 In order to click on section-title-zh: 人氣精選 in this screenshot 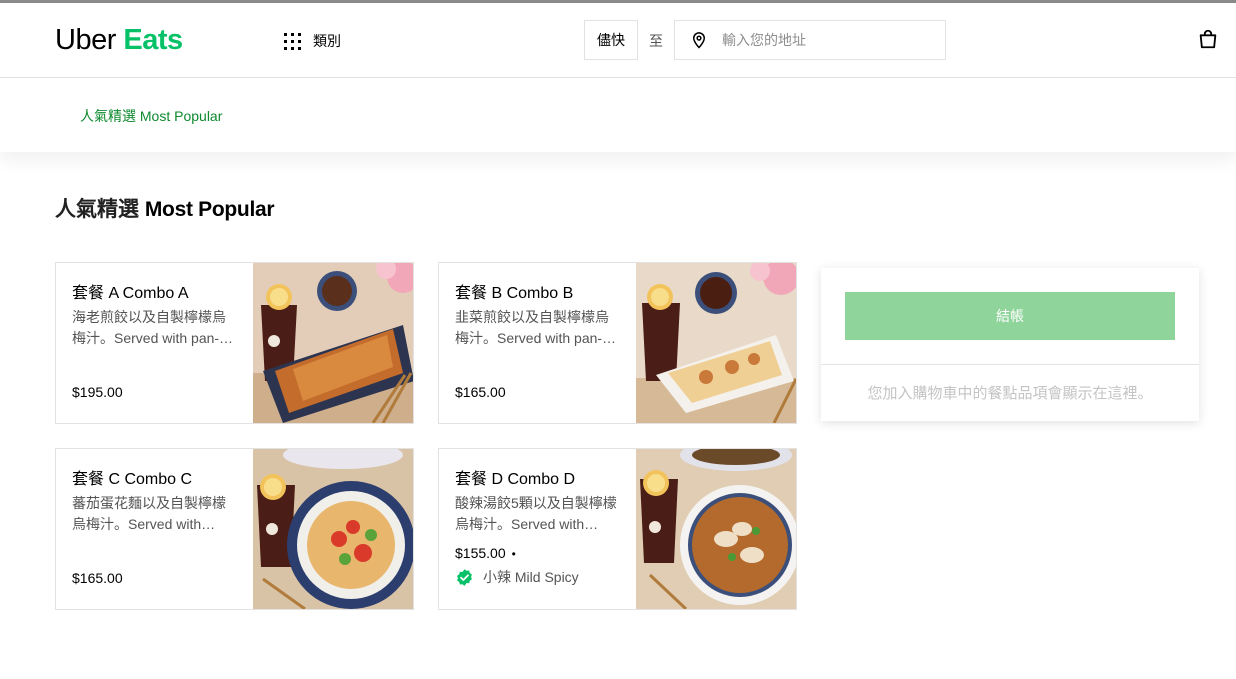, I will do `click(97, 209)`.